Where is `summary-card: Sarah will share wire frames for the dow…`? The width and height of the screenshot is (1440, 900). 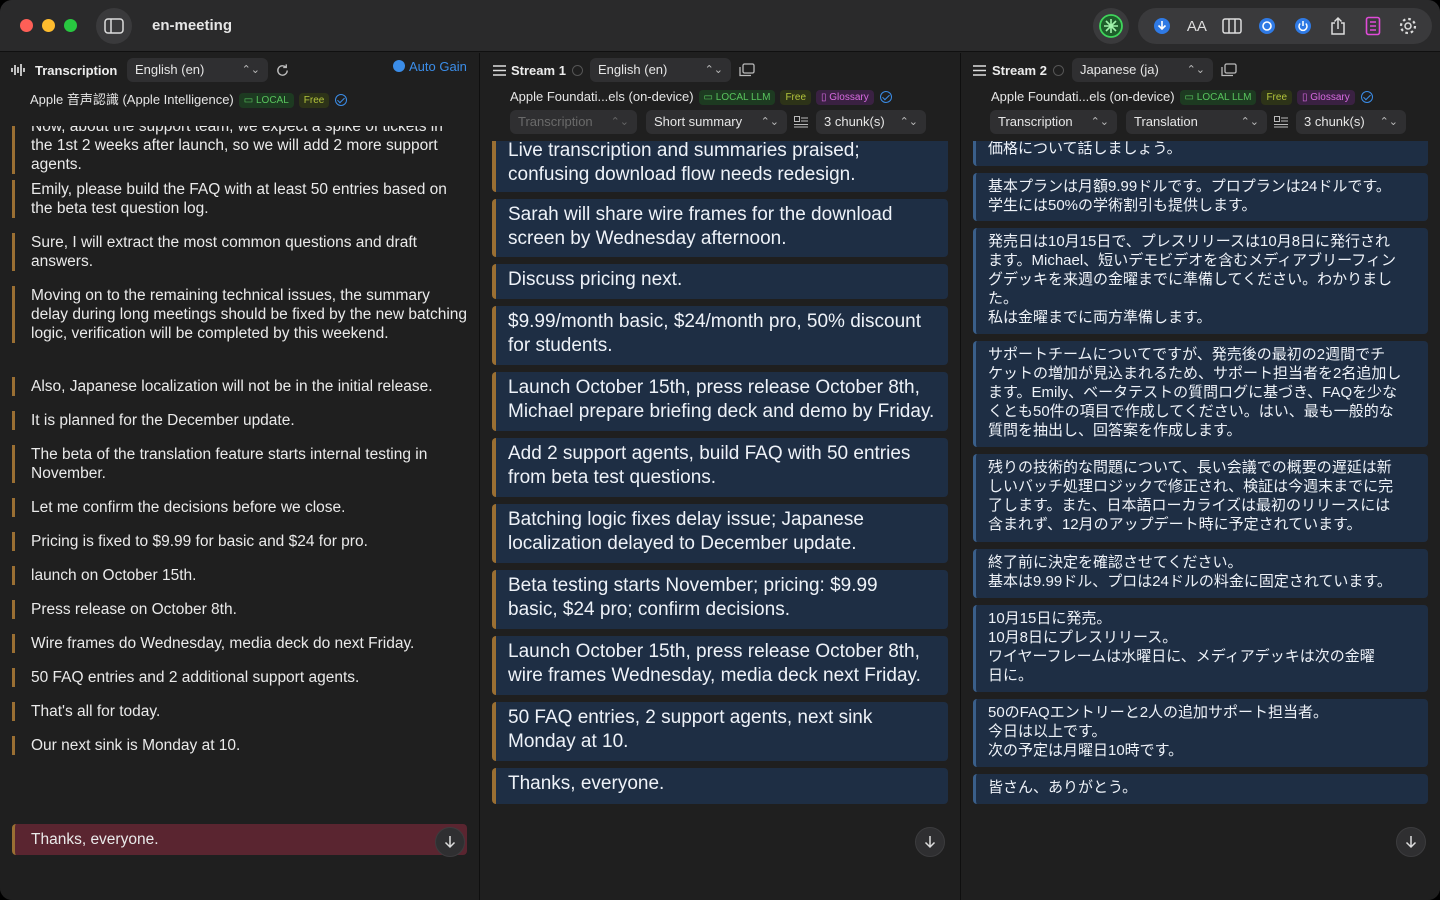
summary-card: Sarah will share wire frames for the dow… is located at coordinates (720, 228).